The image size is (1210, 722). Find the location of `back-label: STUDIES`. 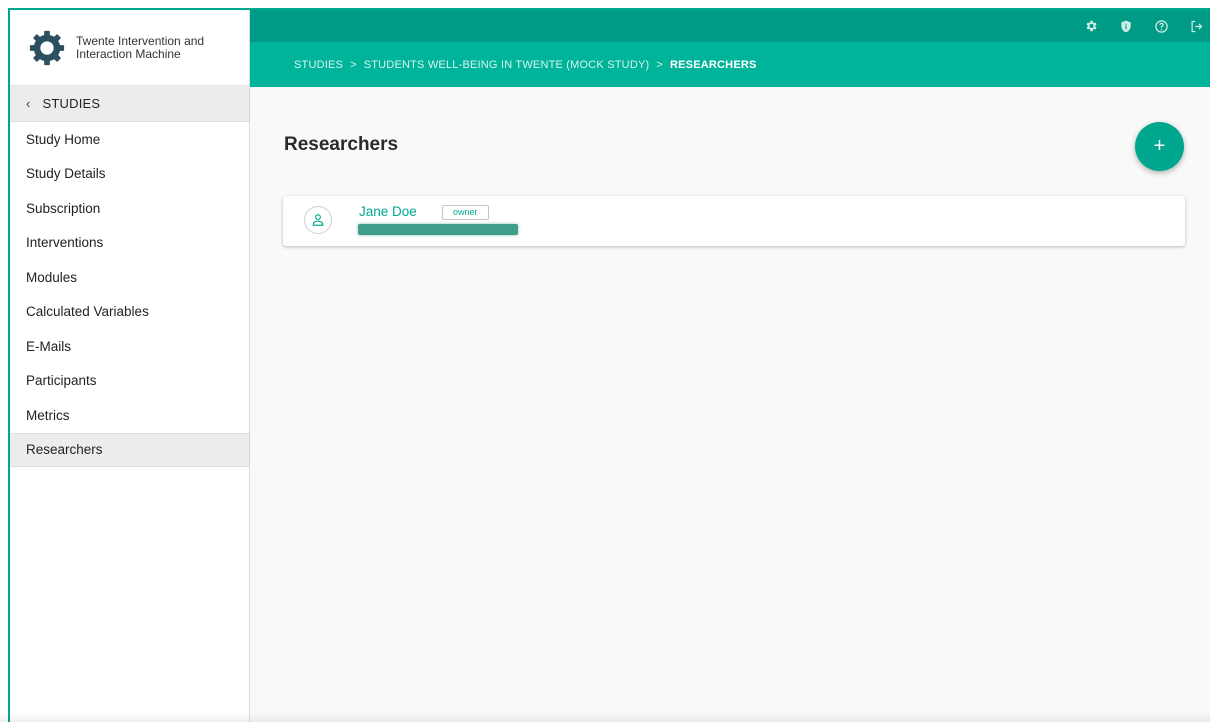

back-label: STUDIES is located at coordinates (71, 103).